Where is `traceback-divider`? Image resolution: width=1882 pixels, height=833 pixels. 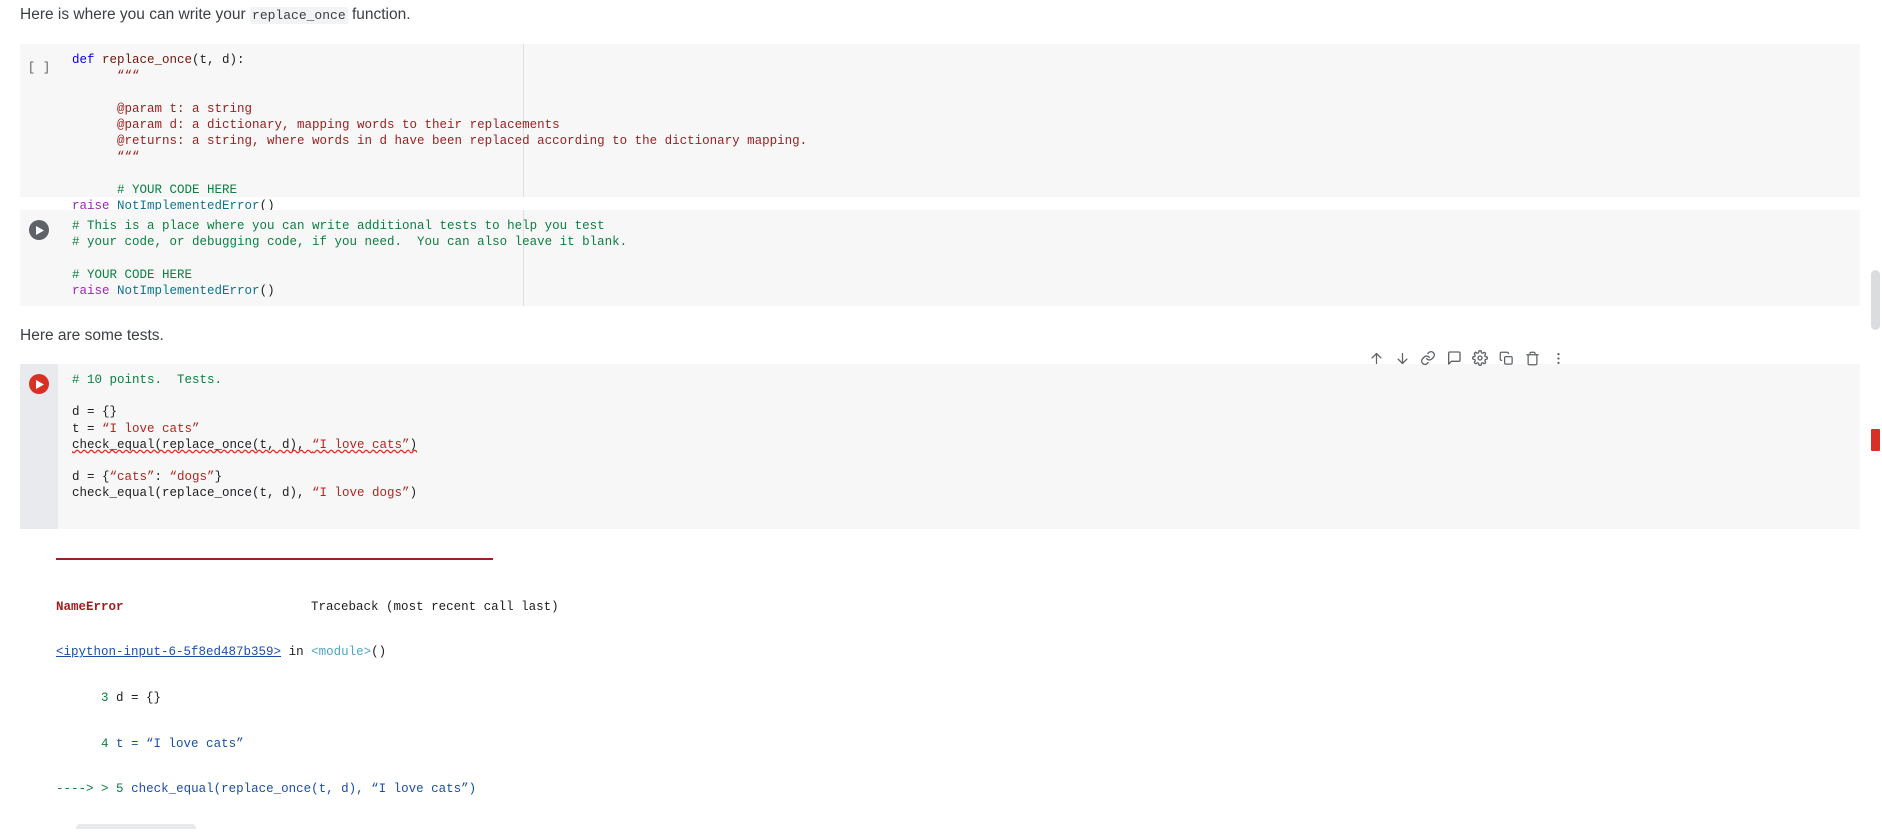
traceback-divider is located at coordinates (274, 559).